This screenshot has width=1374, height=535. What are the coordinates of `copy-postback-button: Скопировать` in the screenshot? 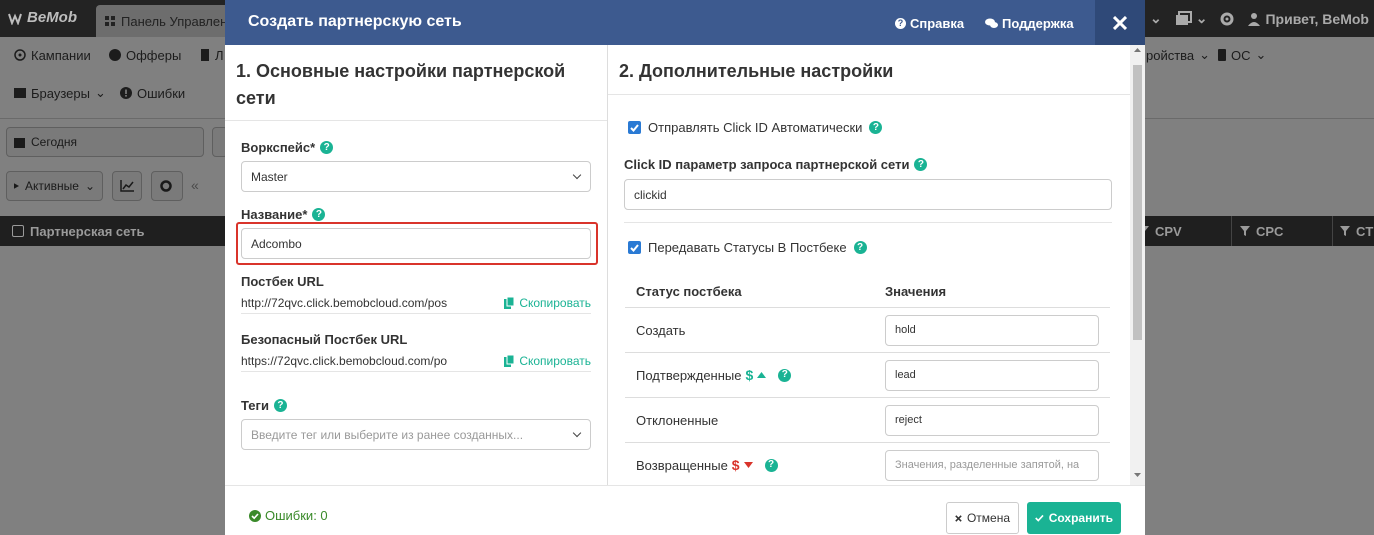 It's located at (547, 303).